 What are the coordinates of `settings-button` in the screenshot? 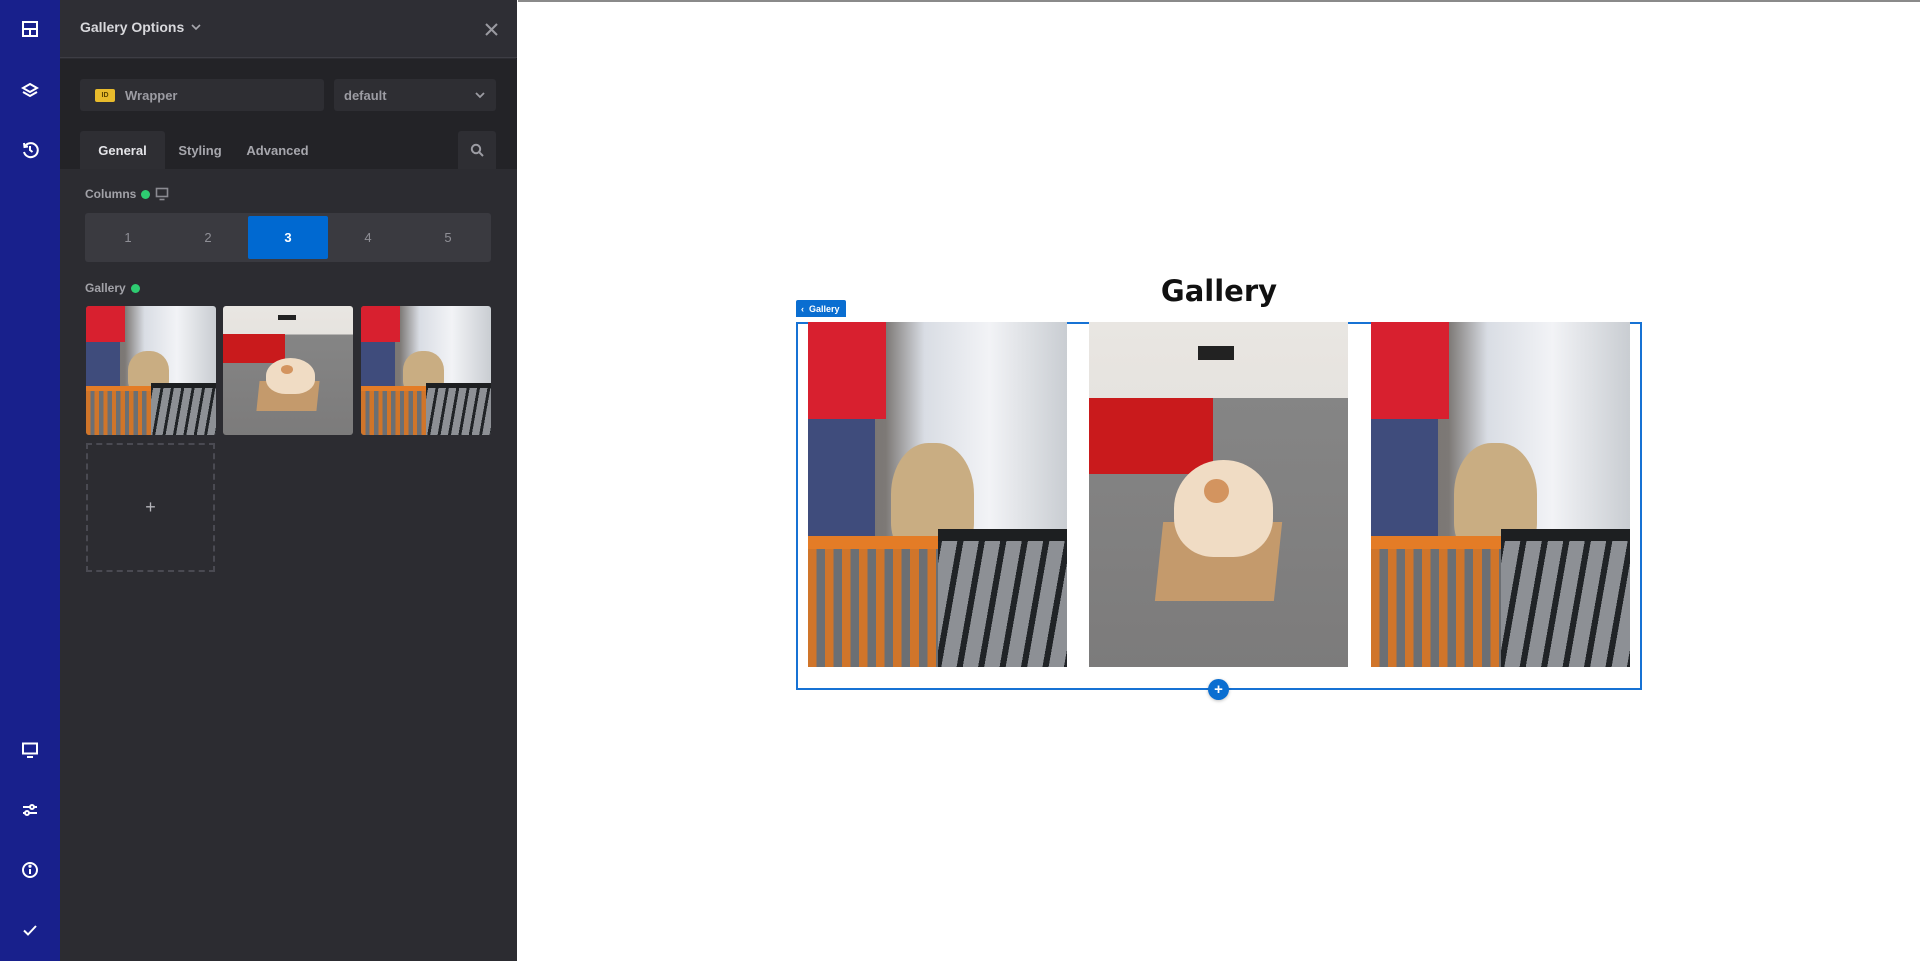 It's located at (30, 810).